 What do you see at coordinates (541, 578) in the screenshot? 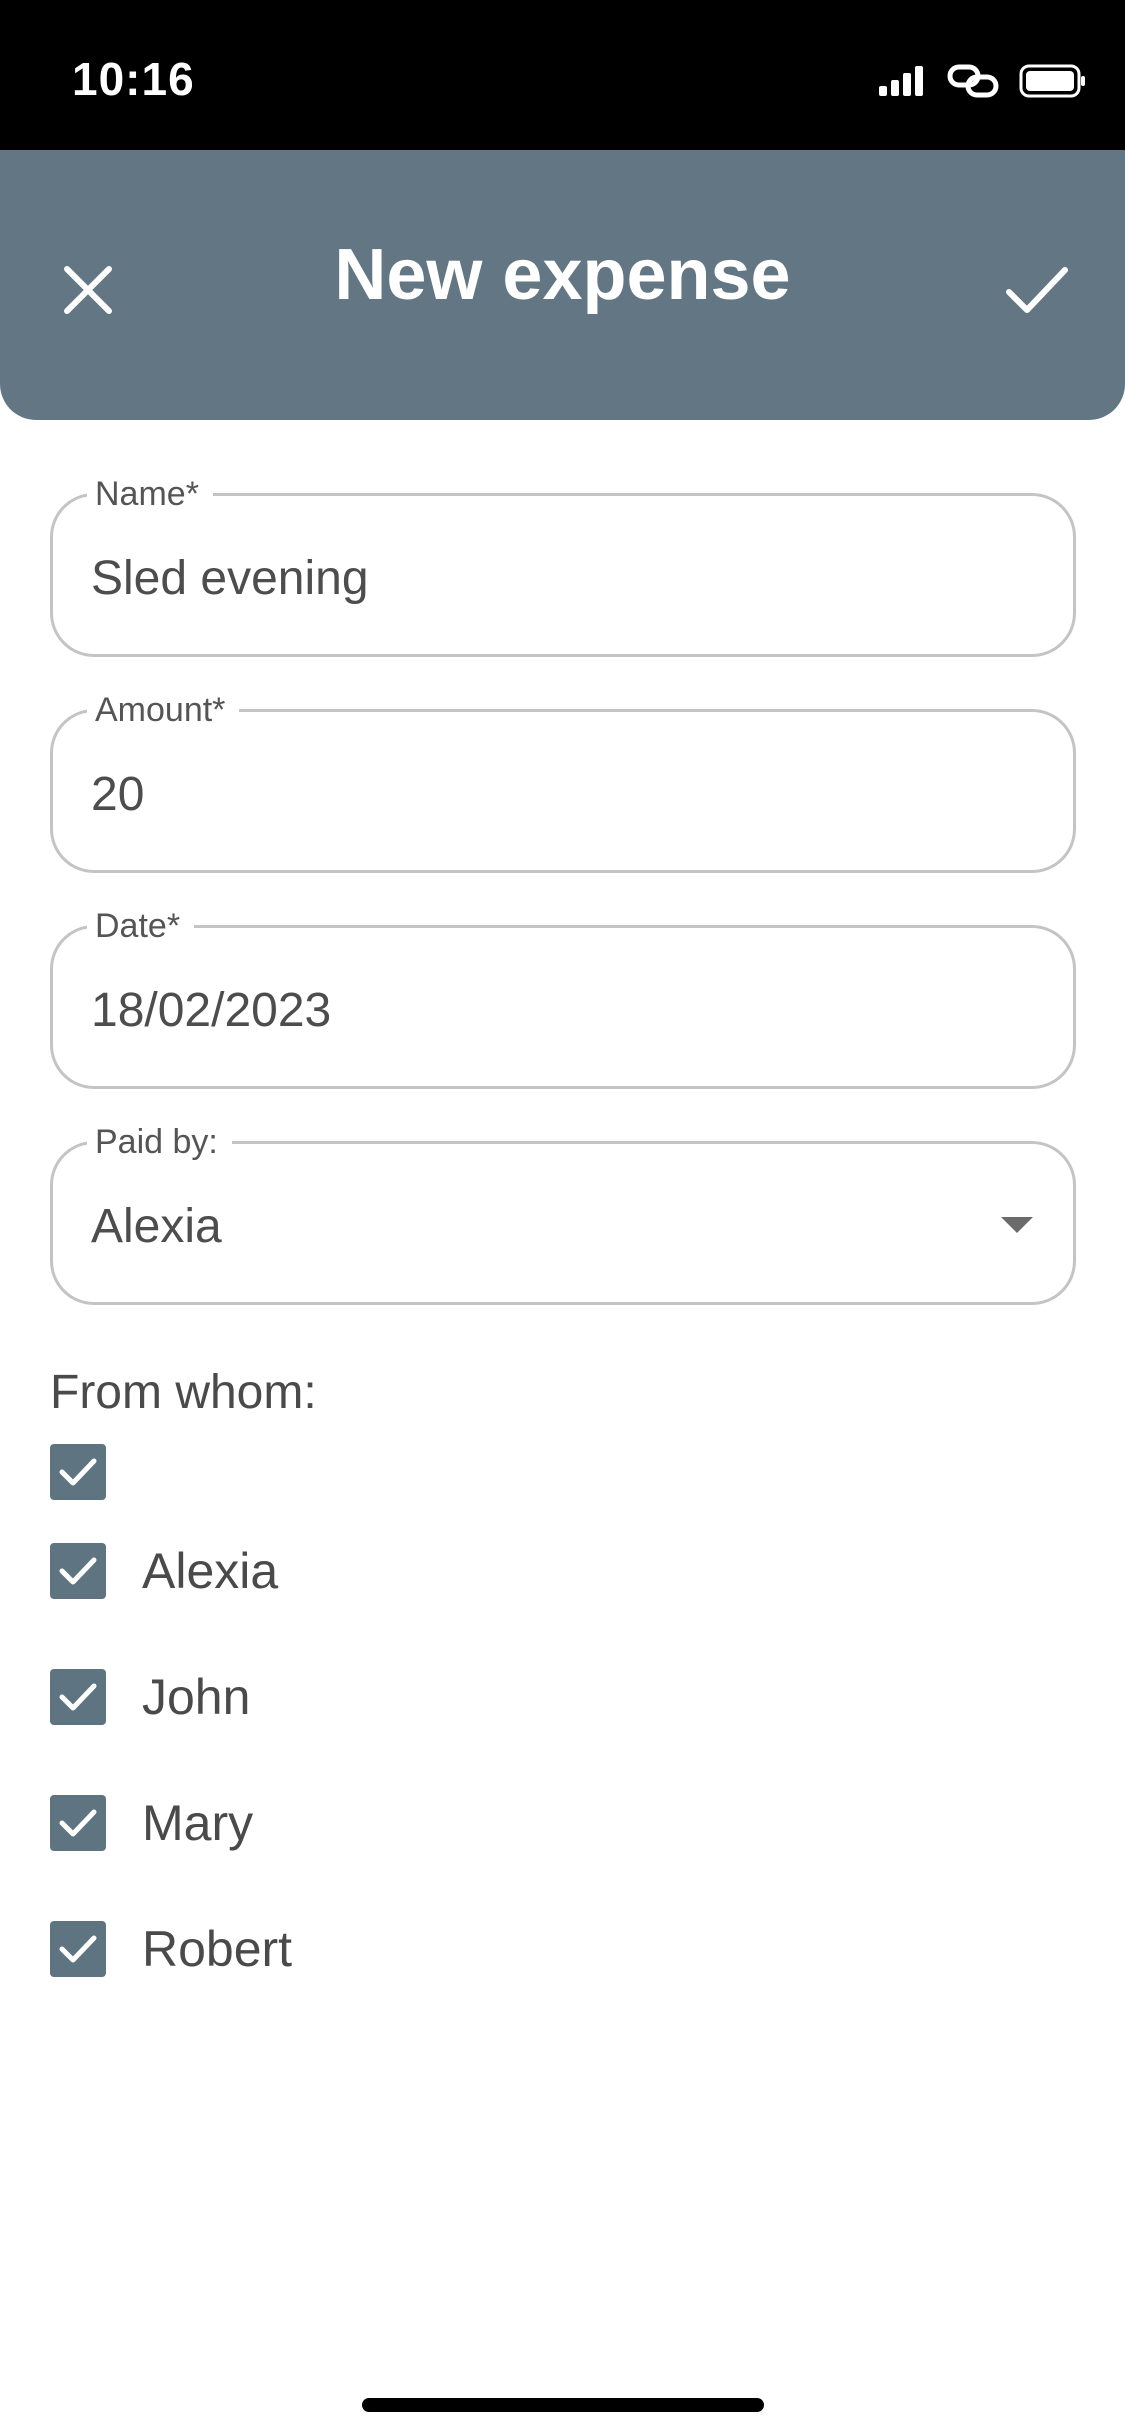
I see `name-input` at bounding box center [541, 578].